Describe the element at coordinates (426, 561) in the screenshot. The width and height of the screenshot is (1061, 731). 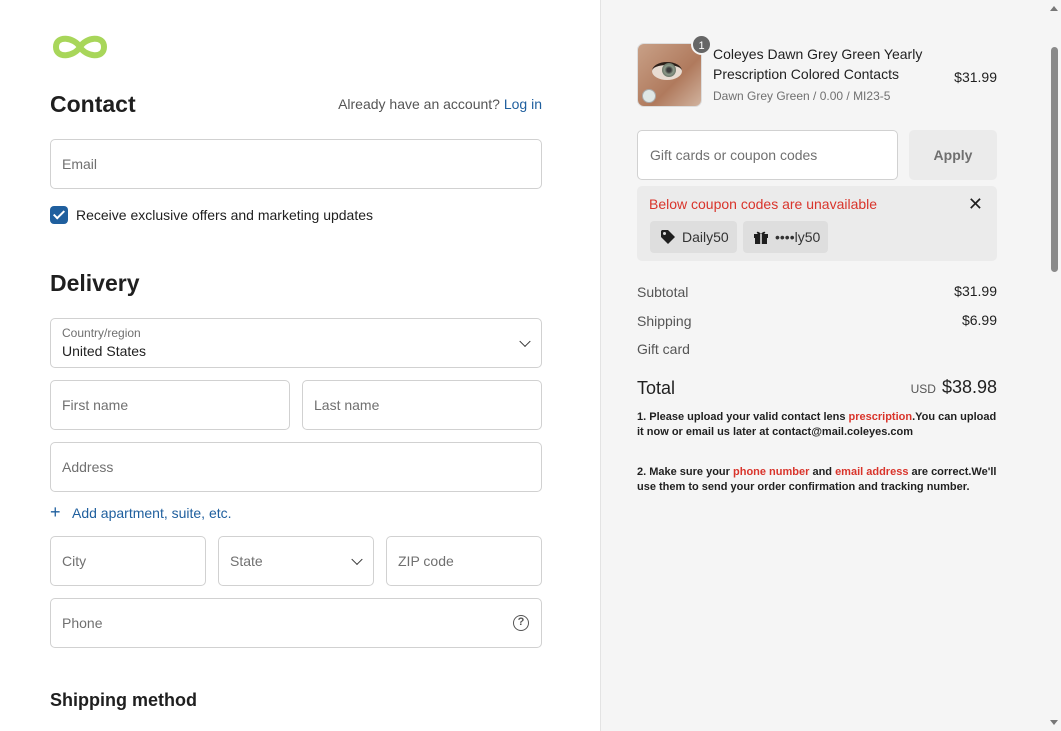
I see `zip-placeholder: ZIP code` at that location.